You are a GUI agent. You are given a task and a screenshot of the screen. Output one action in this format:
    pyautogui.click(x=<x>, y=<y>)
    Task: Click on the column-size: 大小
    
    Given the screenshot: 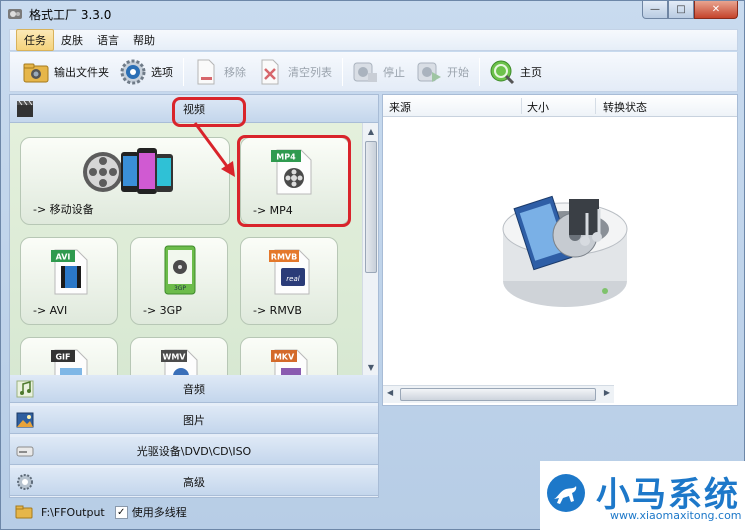 What is the action you would take?
    pyautogui.click(x=538, y=107)
    